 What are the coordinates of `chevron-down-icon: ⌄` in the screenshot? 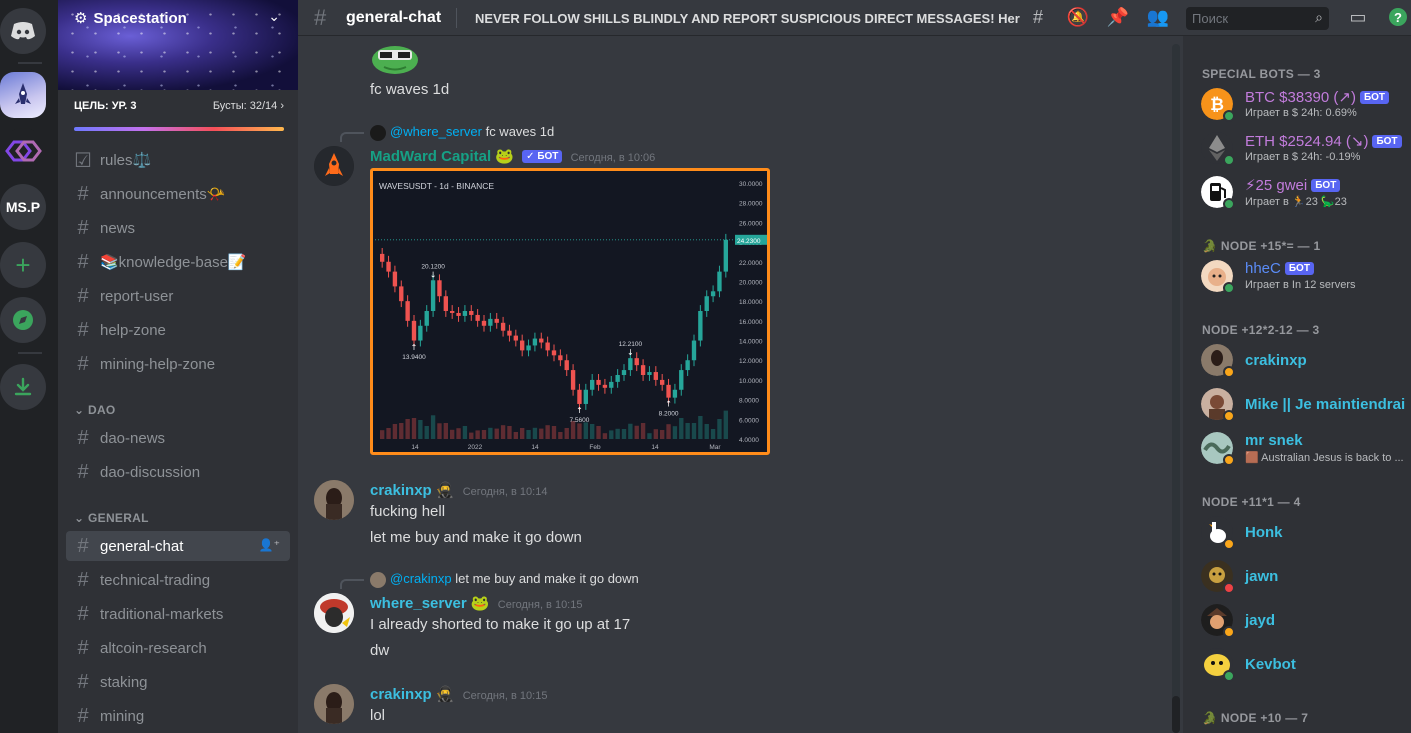 It's located at (274, 16).